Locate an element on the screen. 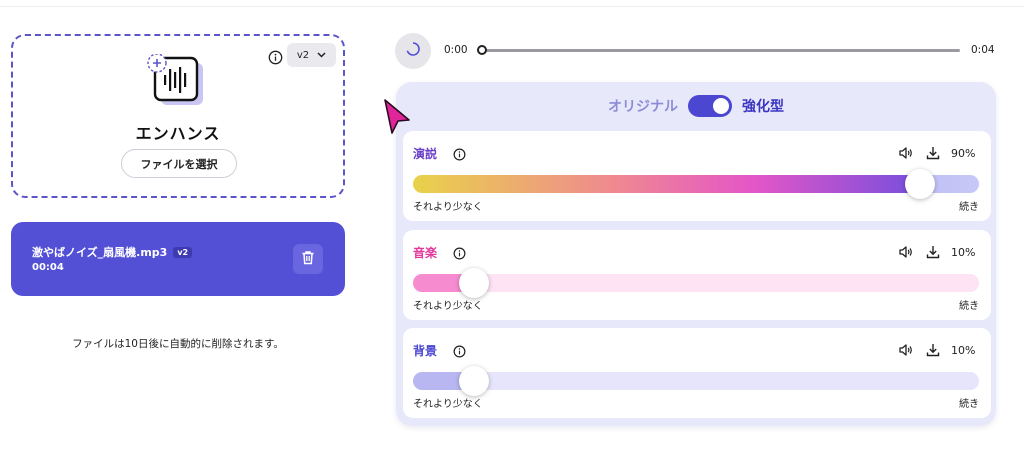 This screenshot has width=1024, height=464. seek-handle is located at coordinates (482, 50).